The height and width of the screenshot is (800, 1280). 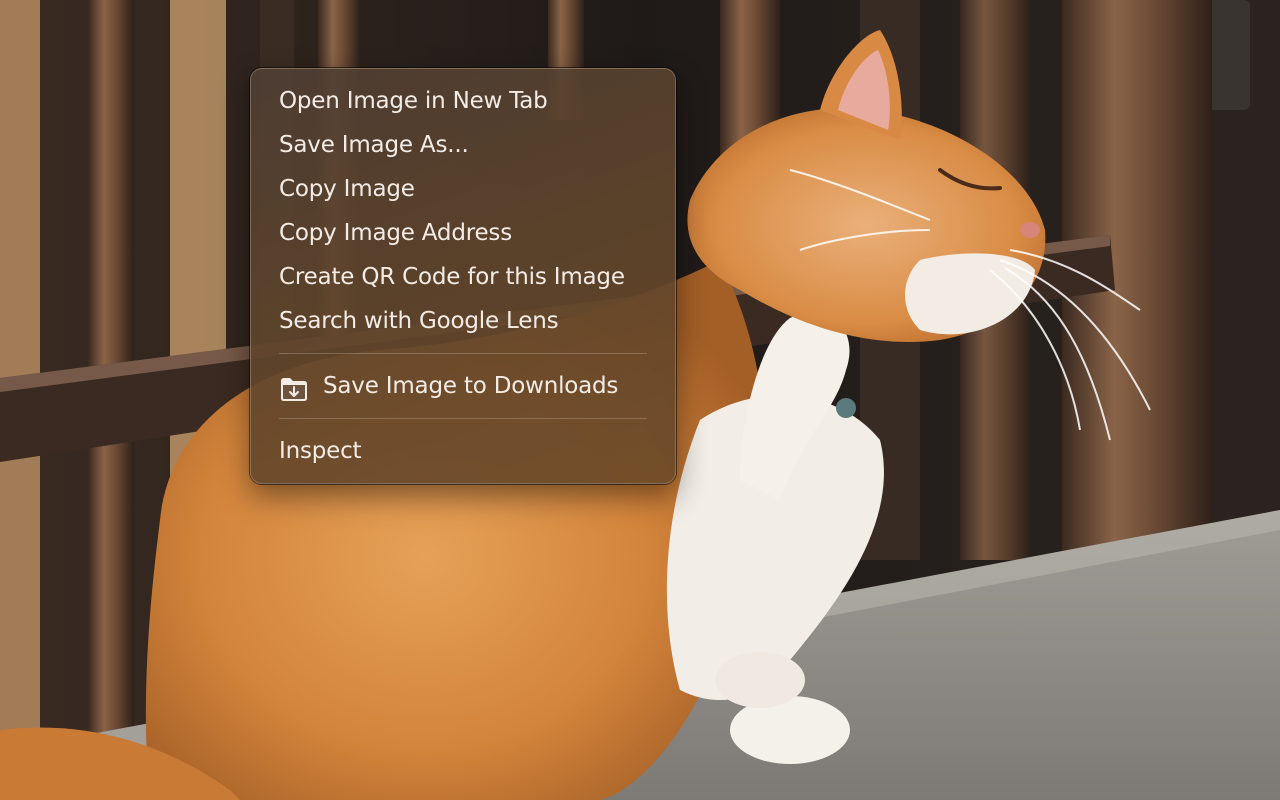 What do you see at coordinates (463, 189) in the screenshot?
I see `menu-item-copy-image: Copy Image` at bounding box center [463, 189].